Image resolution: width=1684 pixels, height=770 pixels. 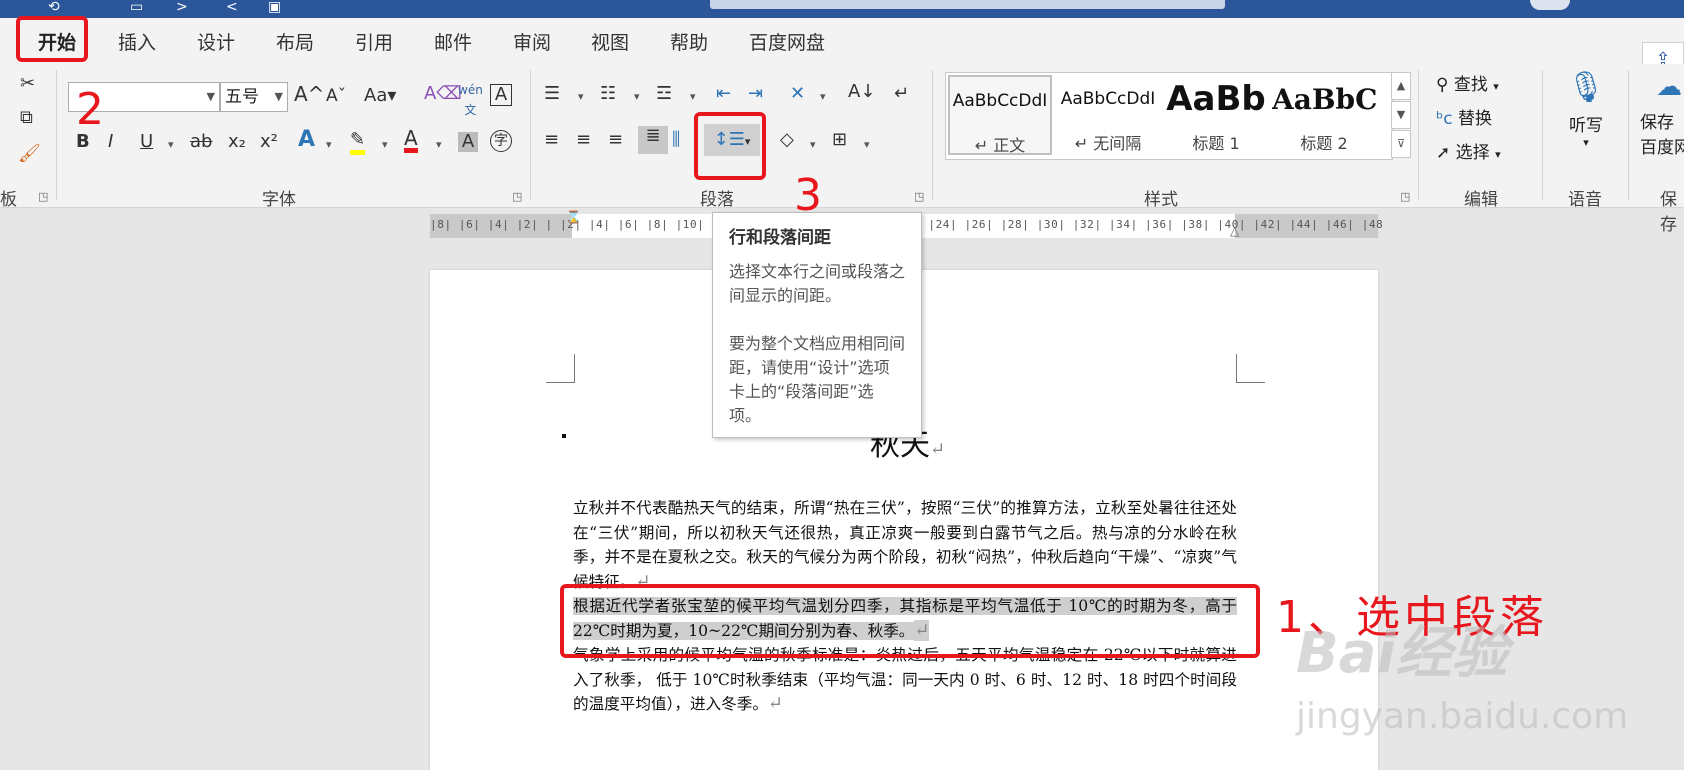 I want to click on baidu-jingyan-watermark: Bai经验 jingyan.baidu.com, so click(x=1466, y=683).